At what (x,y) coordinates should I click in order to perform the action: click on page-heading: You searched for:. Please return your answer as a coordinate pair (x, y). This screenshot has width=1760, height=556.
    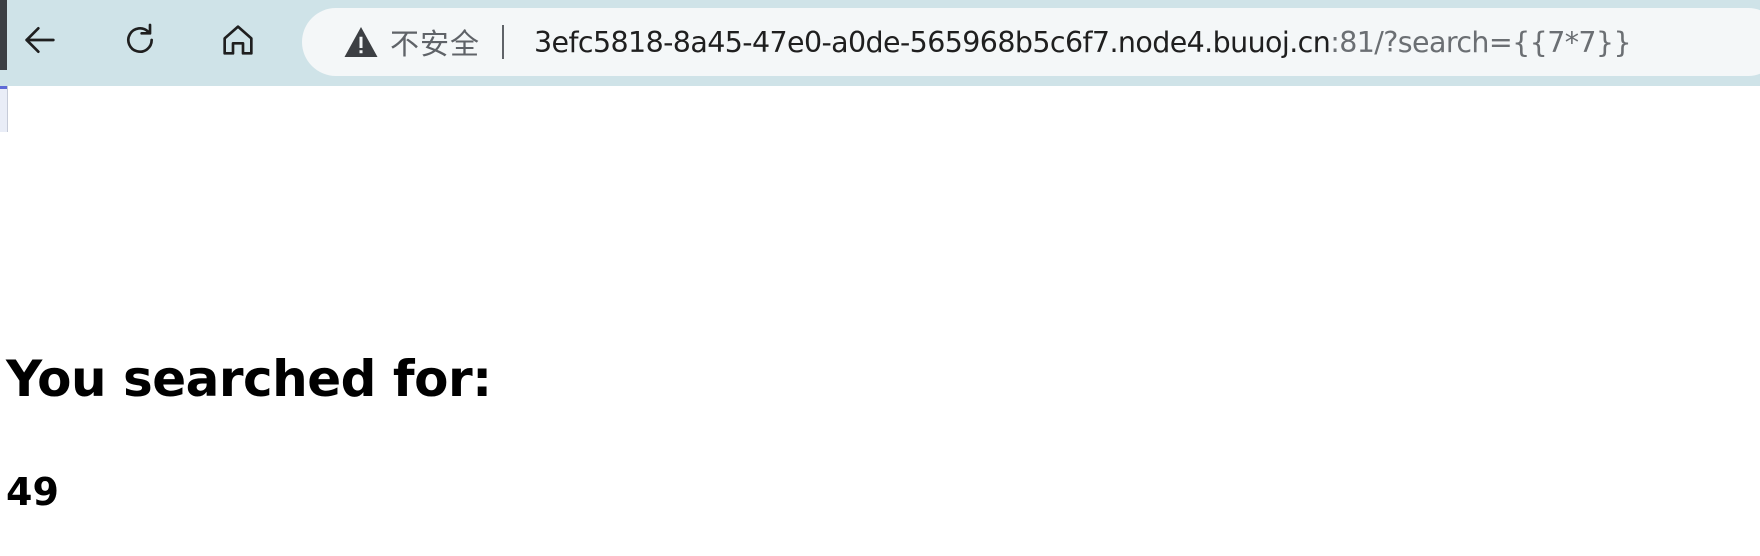
    Looking at the image, I should click on (249, 379).